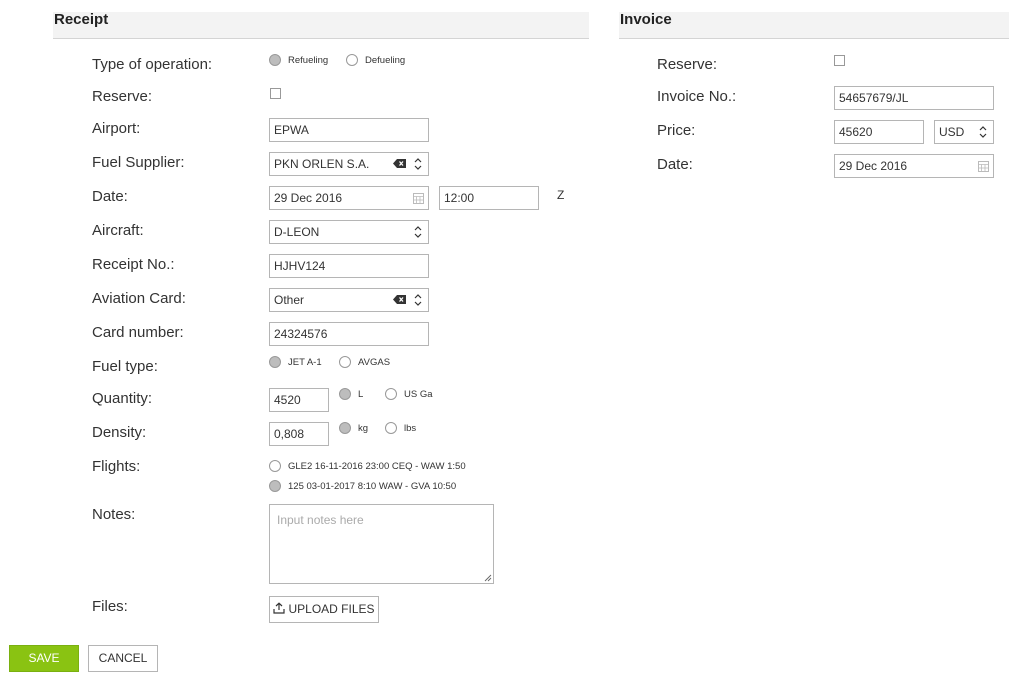 Image resolution: width=1019 pixels, height=687 pixels. What do you see at coordinates (110, 606) in the screenshot?
I see `files-label: Files:` at bounding box center [110, 606].